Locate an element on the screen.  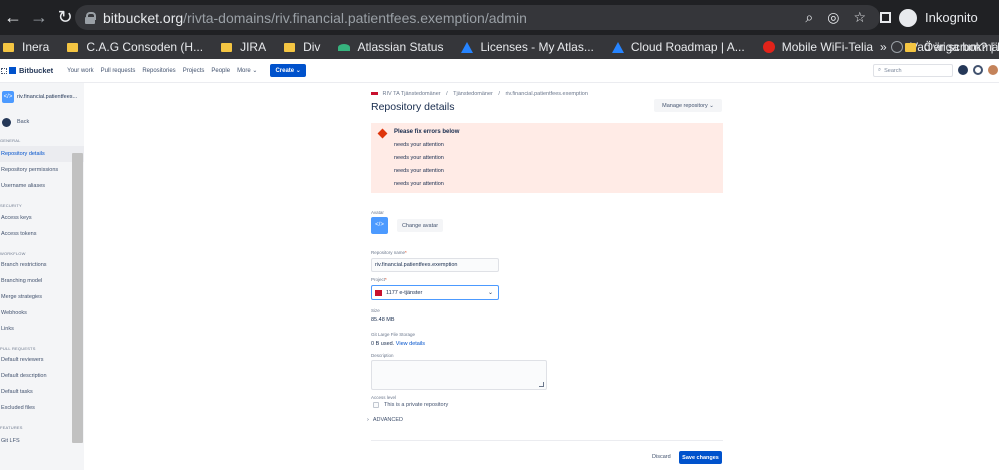
back-link: Back is located at coordinates (42, 121).